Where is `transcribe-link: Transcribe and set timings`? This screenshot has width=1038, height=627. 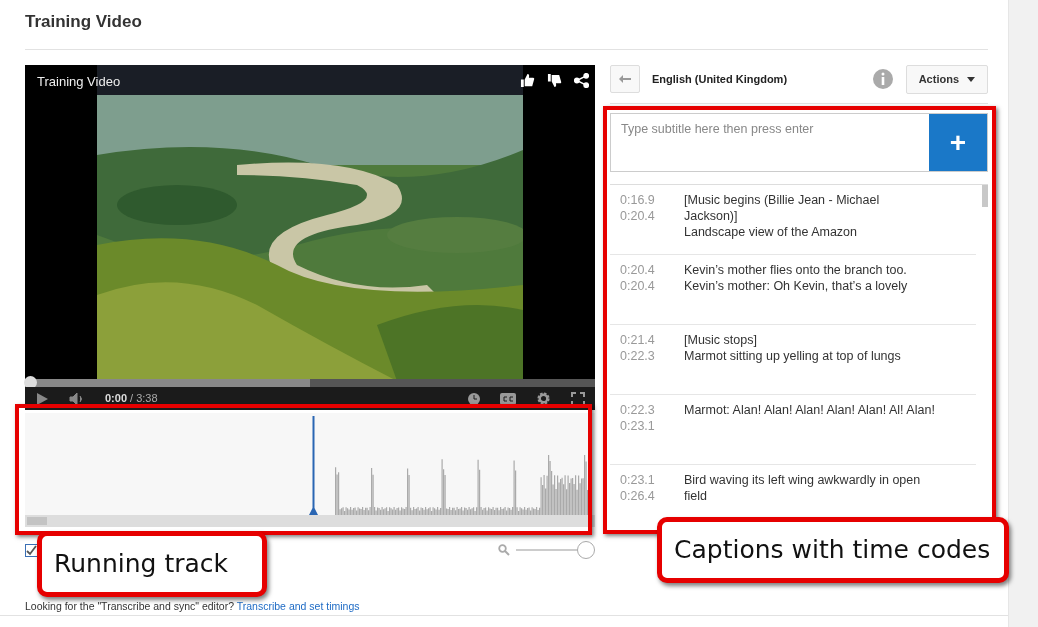 transcribe-link: Transcribe and set timings is located at coordinates (298, 606).